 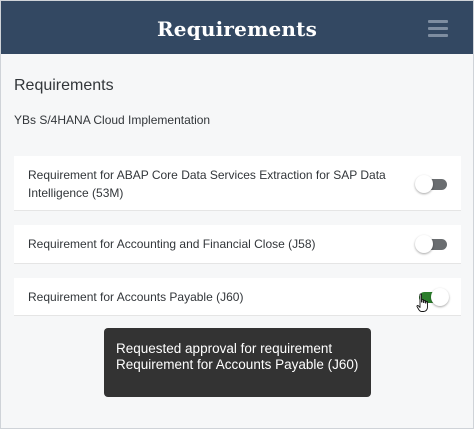 What do you see at coordinates (112, 120) in the screenshot?
I see `project-name: YBs S/4HANA Cloud Implementation` at bounding box center [112, 120].